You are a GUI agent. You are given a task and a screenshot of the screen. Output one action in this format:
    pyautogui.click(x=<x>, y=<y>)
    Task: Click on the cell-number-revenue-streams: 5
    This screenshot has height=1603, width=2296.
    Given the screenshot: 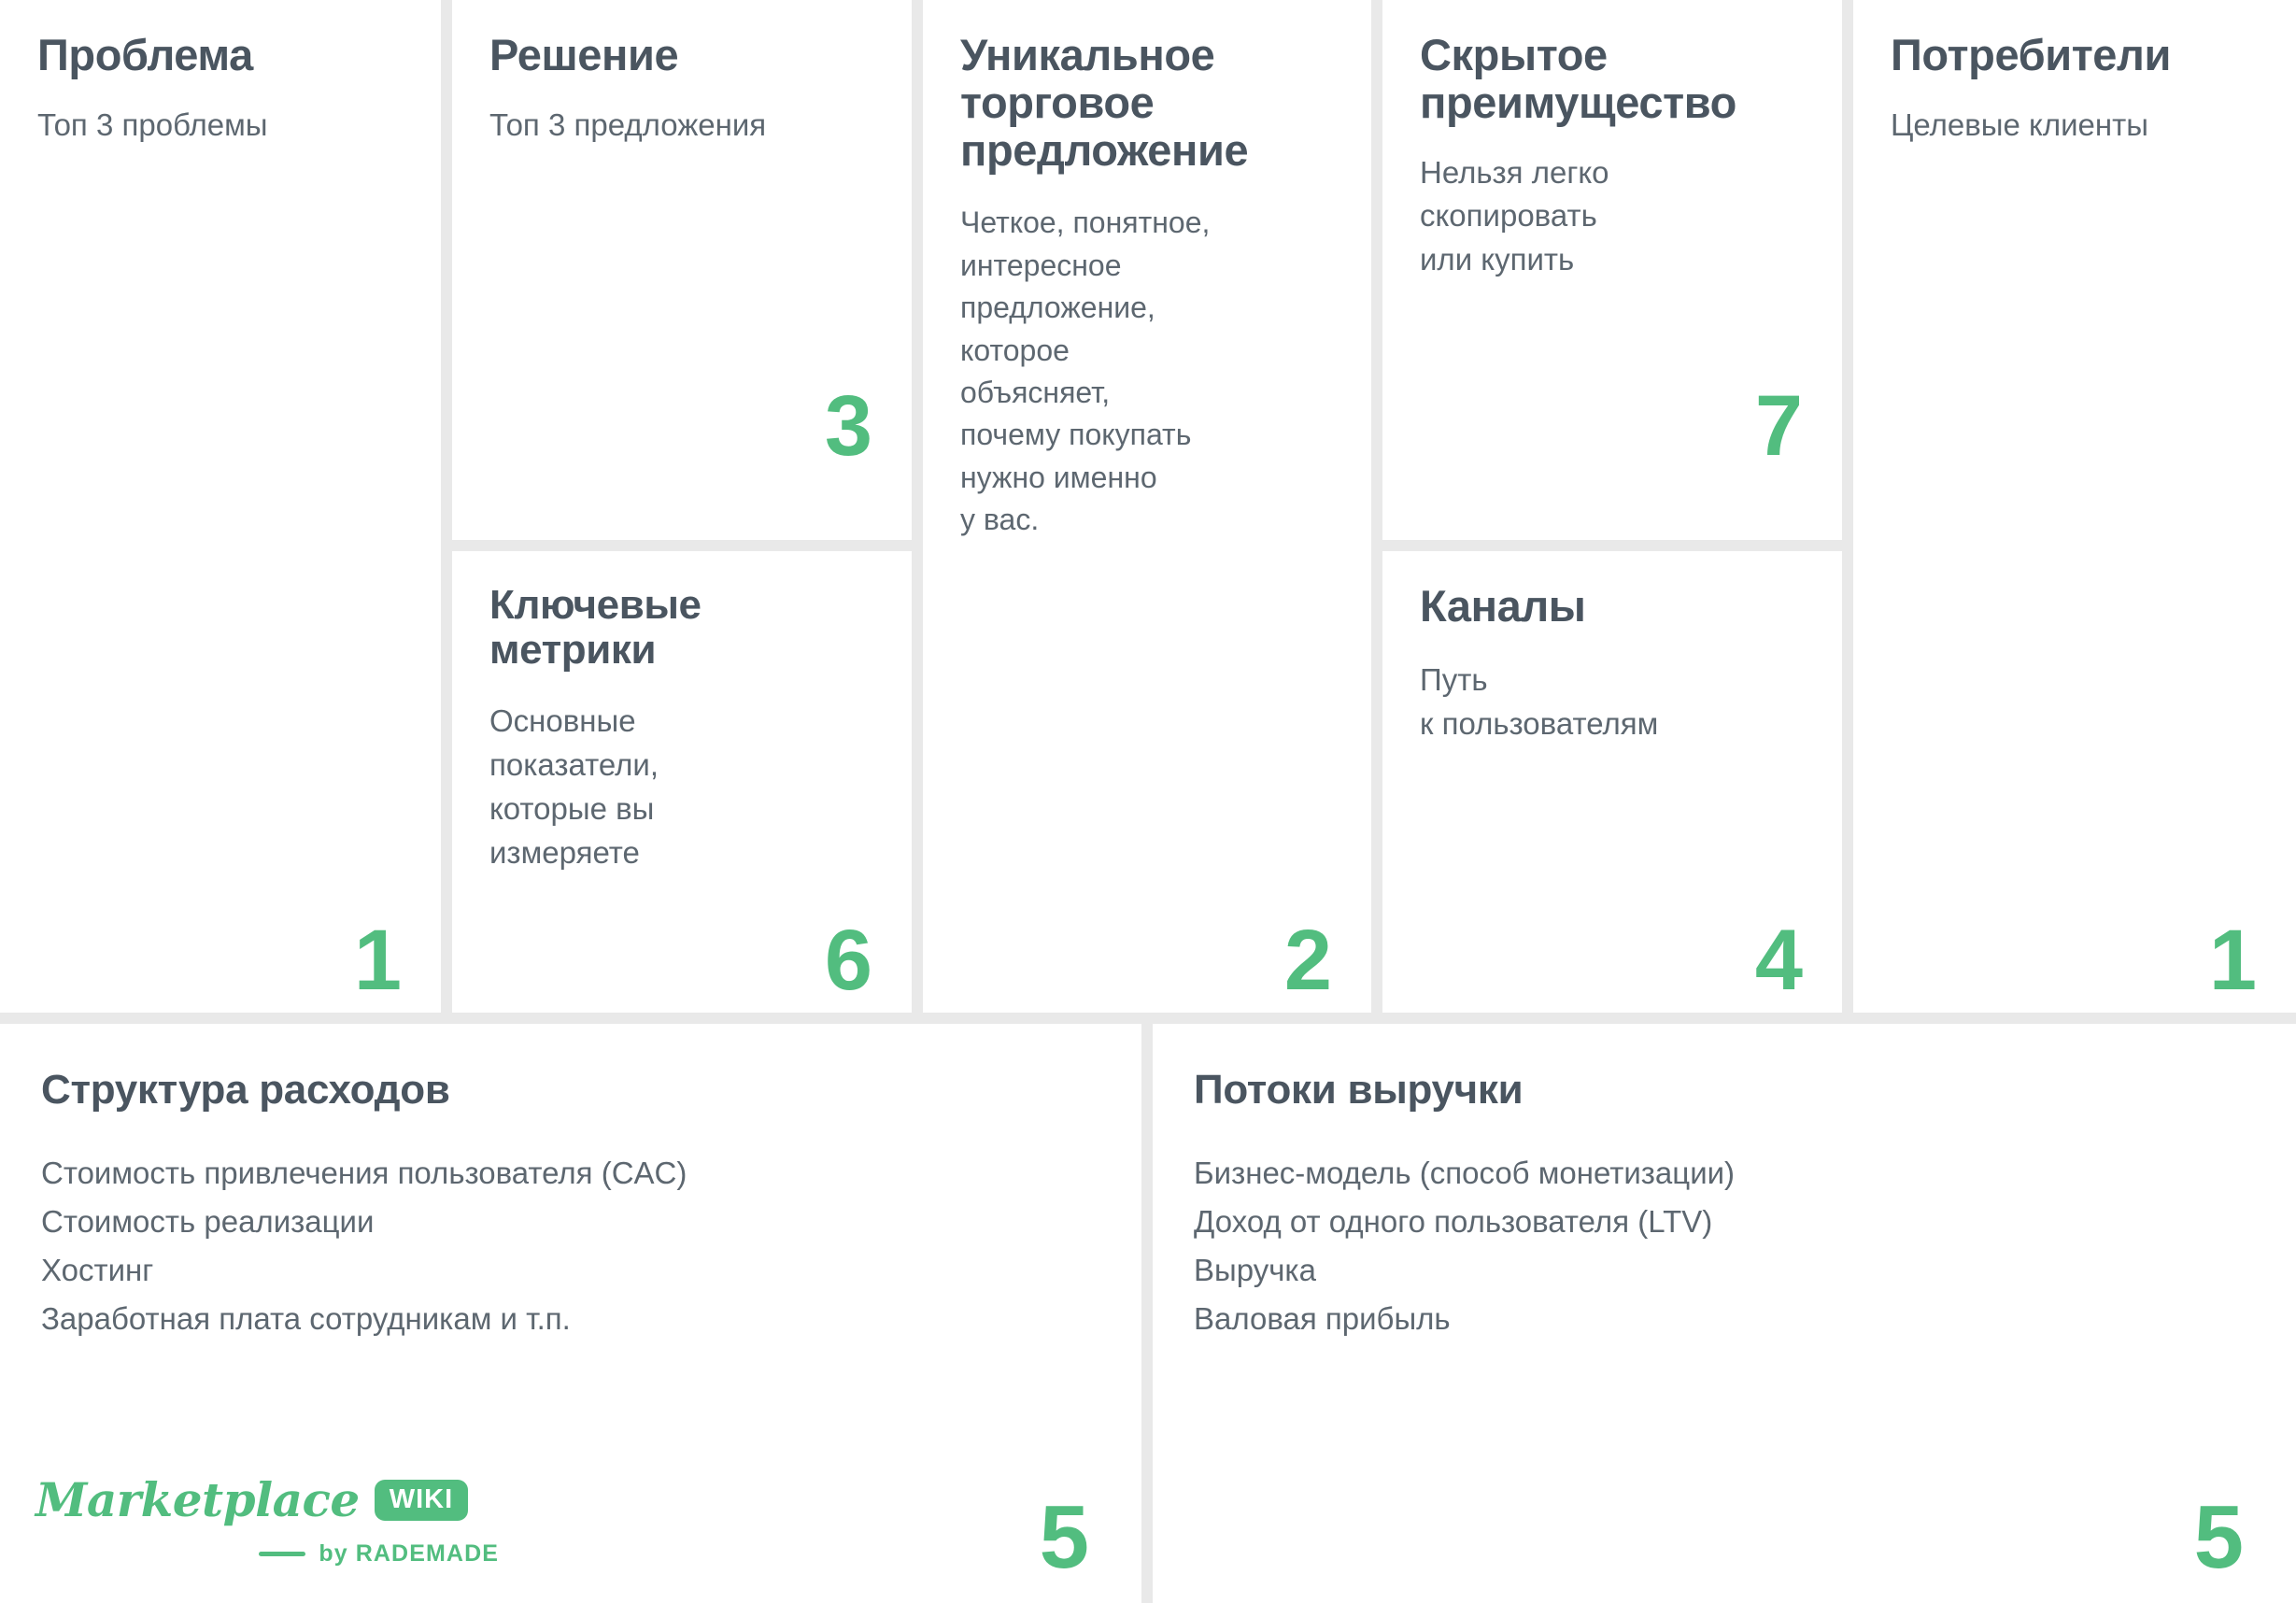 What is the action you would take?
    pyautogui.click(x=2219, y=1537)
    